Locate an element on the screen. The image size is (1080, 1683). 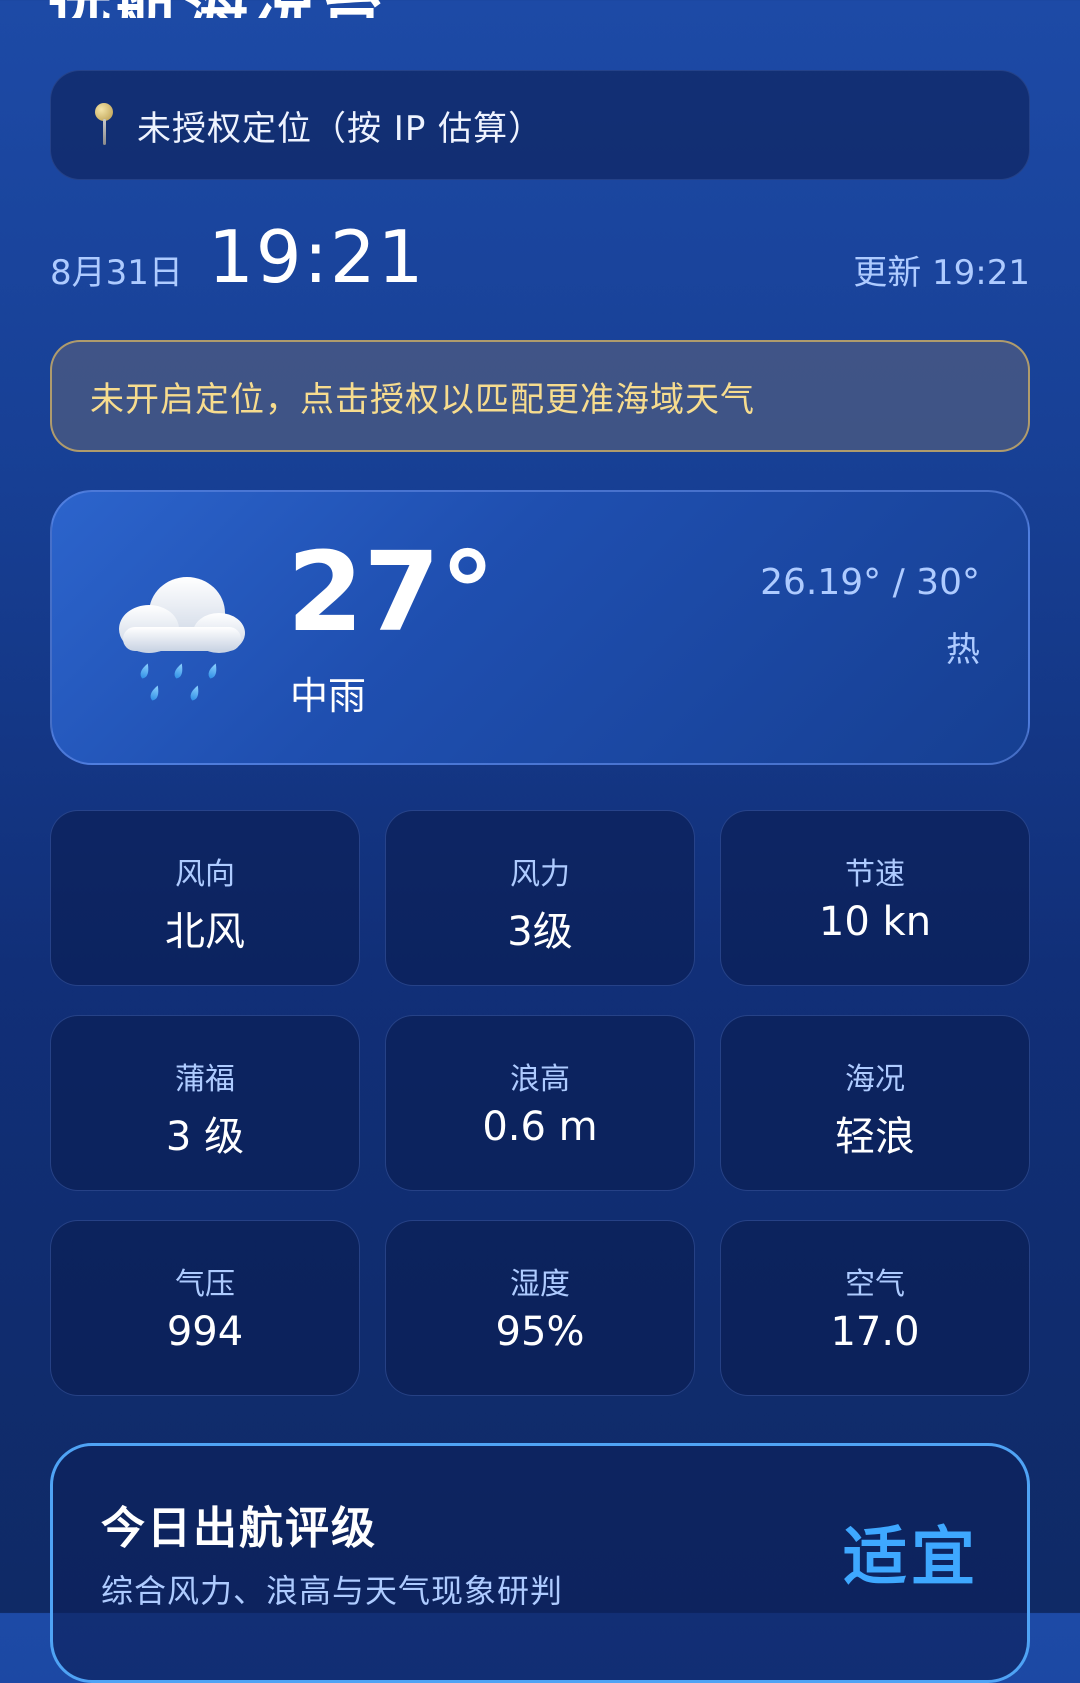
metric-value: 17.0 is located at coordinates (875, 1332).